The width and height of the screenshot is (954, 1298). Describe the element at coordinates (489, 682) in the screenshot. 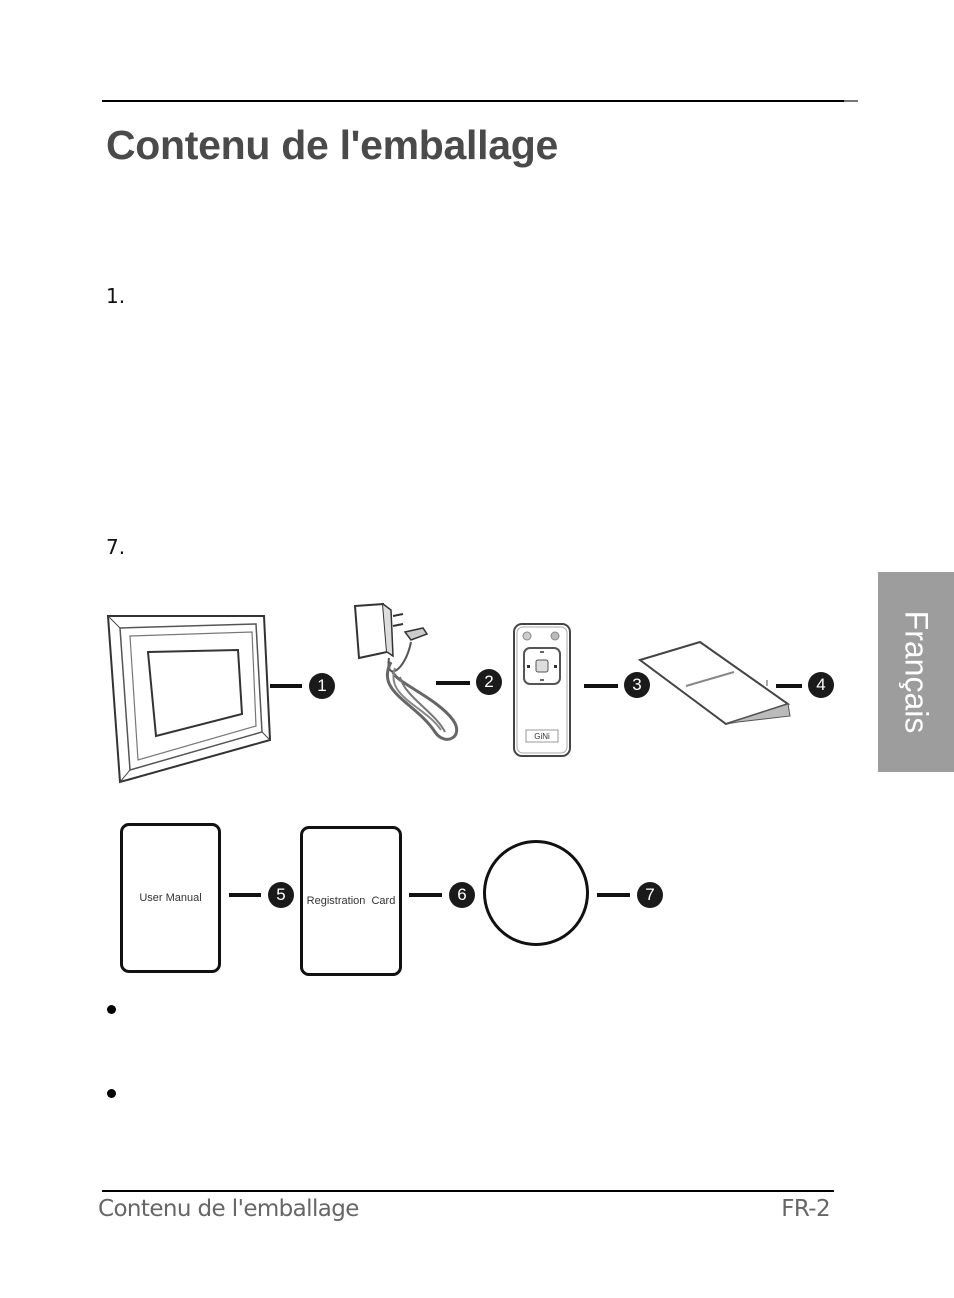

I see `callout-badge-2: 2` at that location.